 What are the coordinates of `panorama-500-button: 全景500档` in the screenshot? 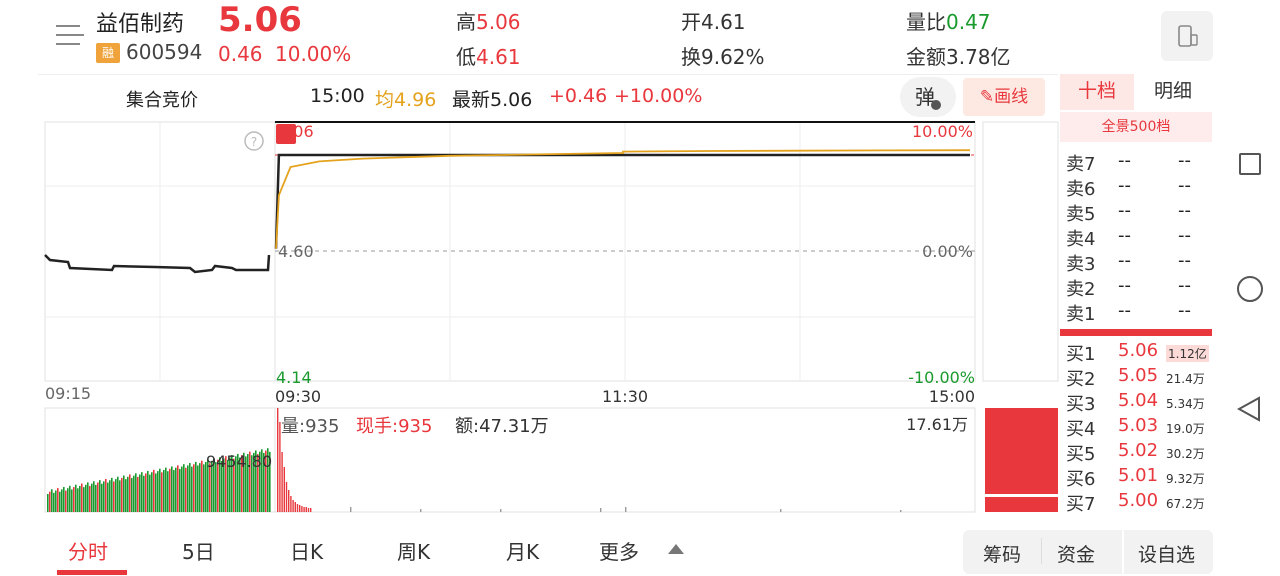 It's located at (1136, 127).